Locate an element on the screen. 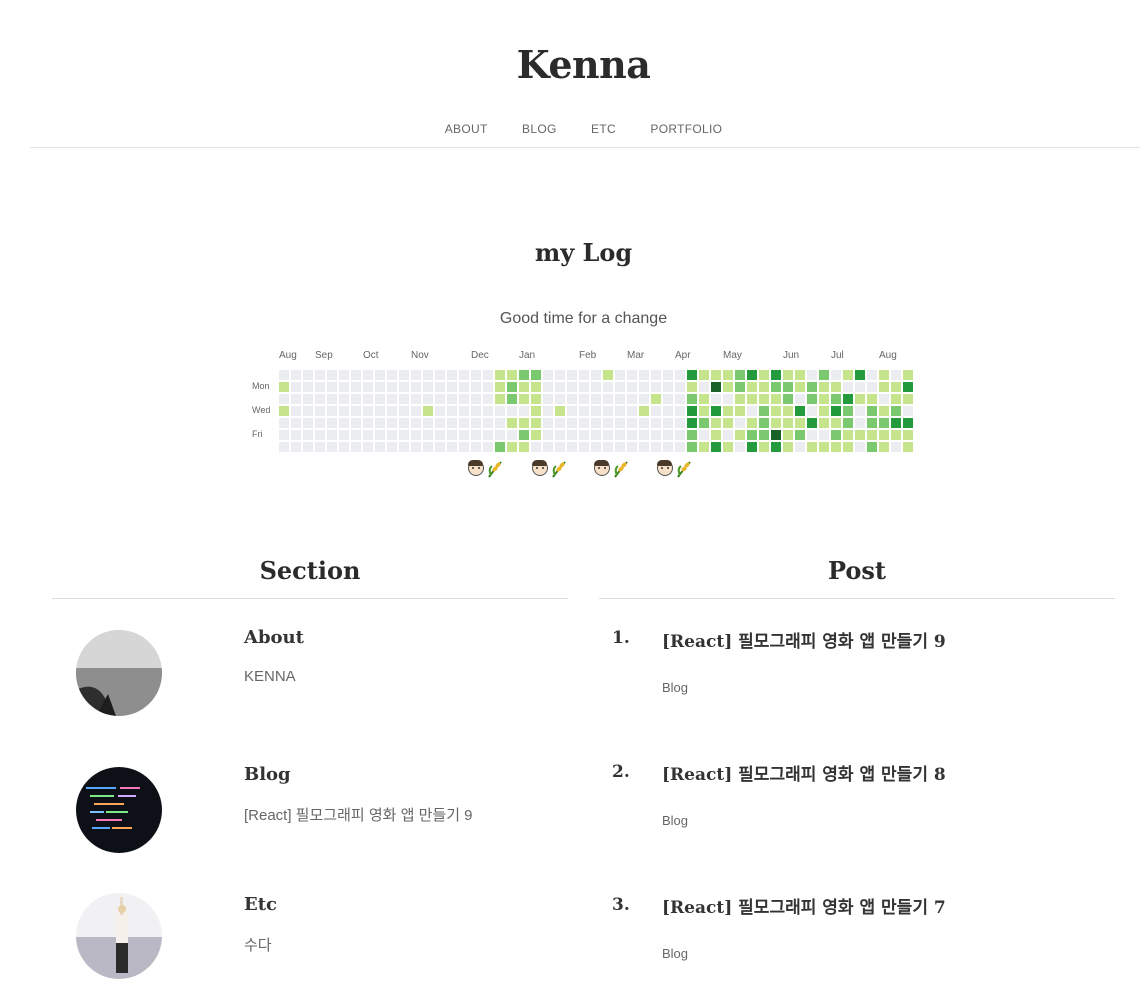 The image size is (1148, 995). month-label: Nov is located at coordinates (420, 355).